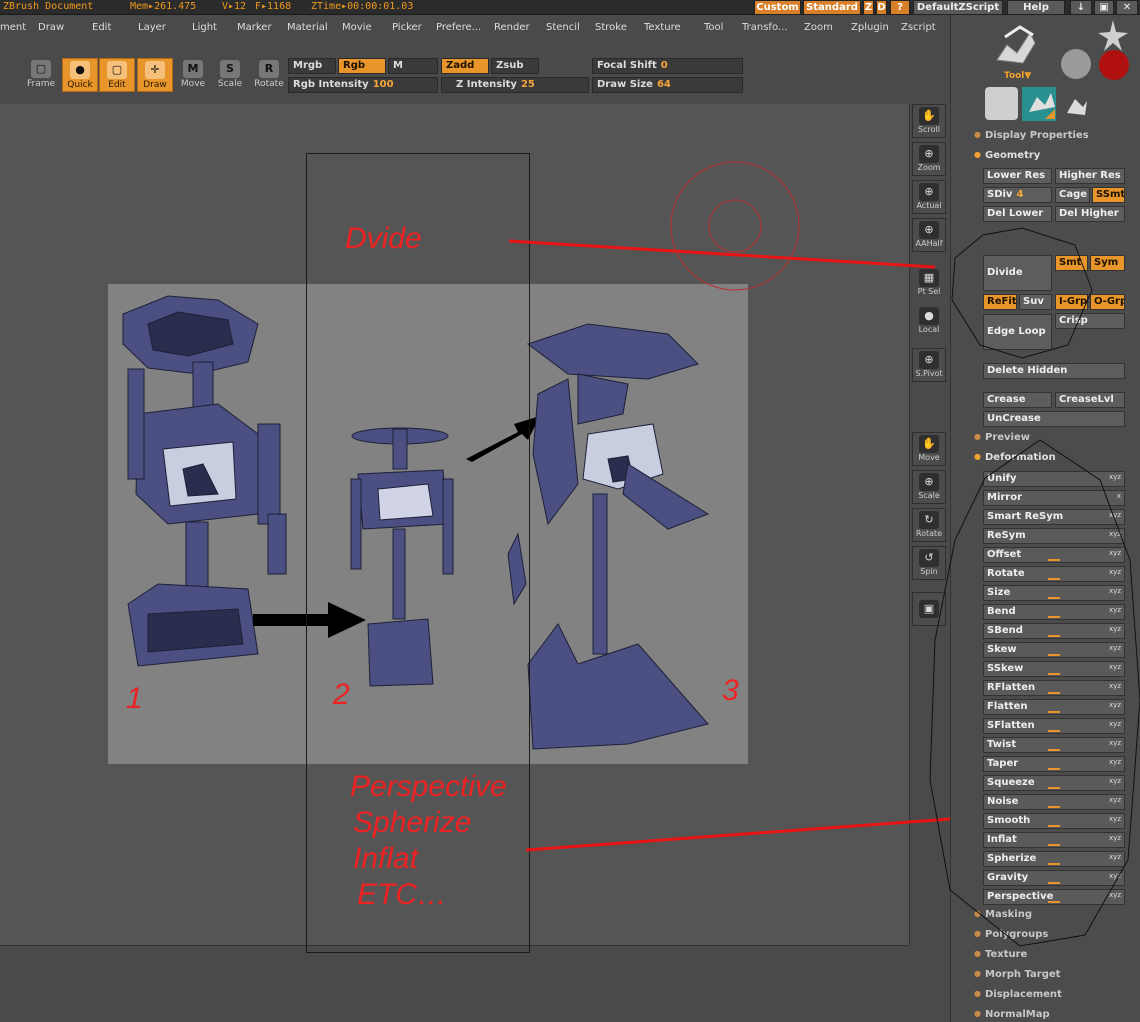 Image resolution: width=1140 pixels, height=1022 pixels. Describe the element at coordinates (254, 27) in the screenshot. I see `menu-marker: Marker` at that location.